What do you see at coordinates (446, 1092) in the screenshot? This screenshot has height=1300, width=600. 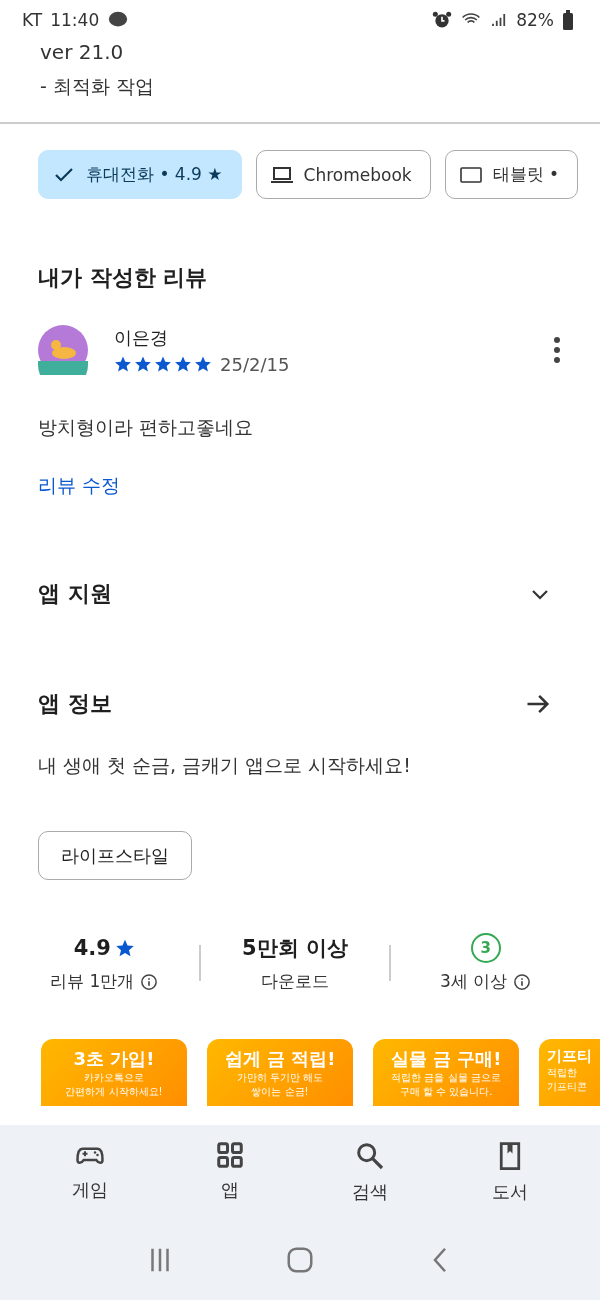 I see `card-caption: 구매 할 수 있습니다.` at bounding box center [446, 1092].